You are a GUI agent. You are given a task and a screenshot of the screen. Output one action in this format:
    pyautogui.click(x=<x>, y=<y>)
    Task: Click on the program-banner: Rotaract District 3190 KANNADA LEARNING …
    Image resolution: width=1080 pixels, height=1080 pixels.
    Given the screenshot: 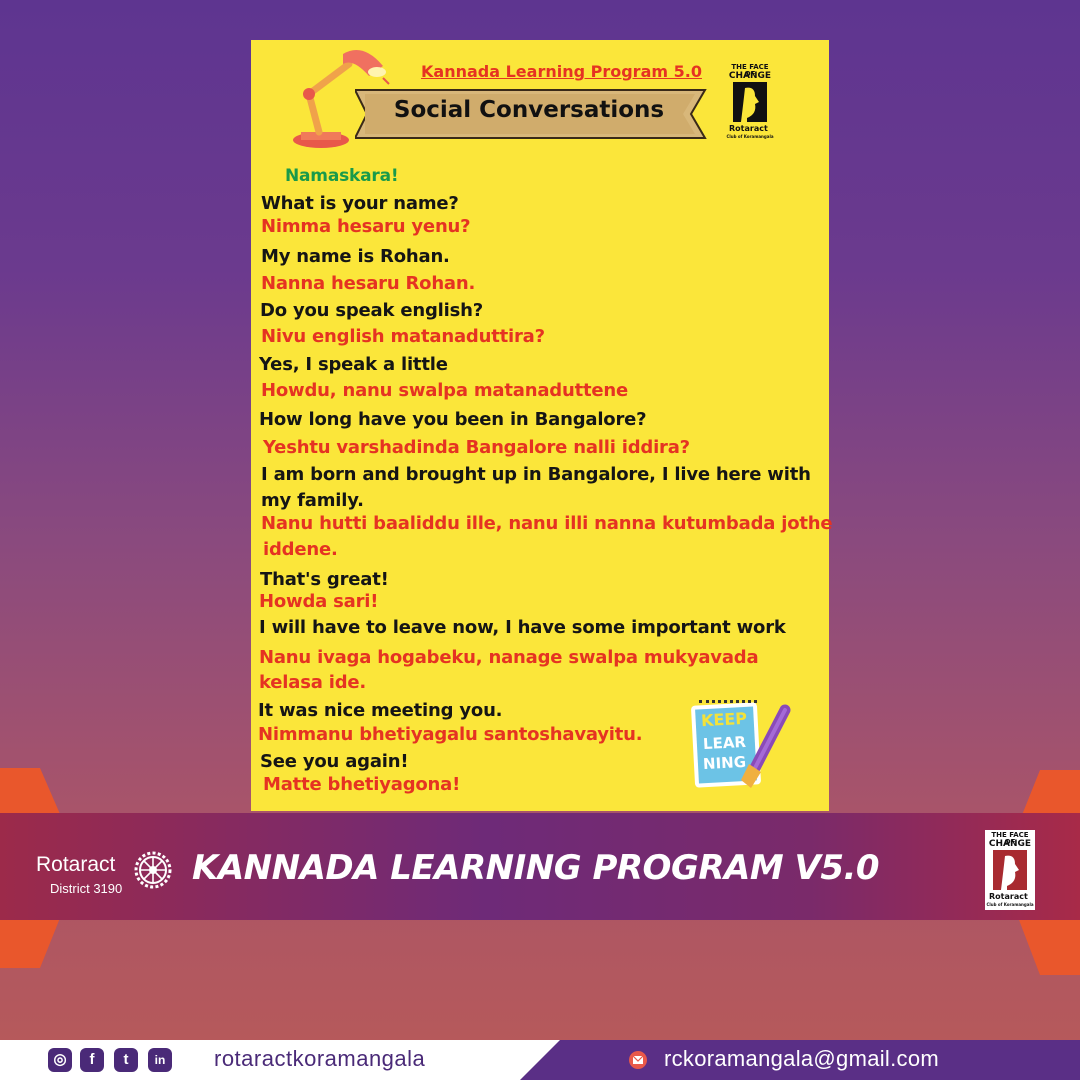 What is the action you would take?
    pyautogui.click(x=540, y=866)
    